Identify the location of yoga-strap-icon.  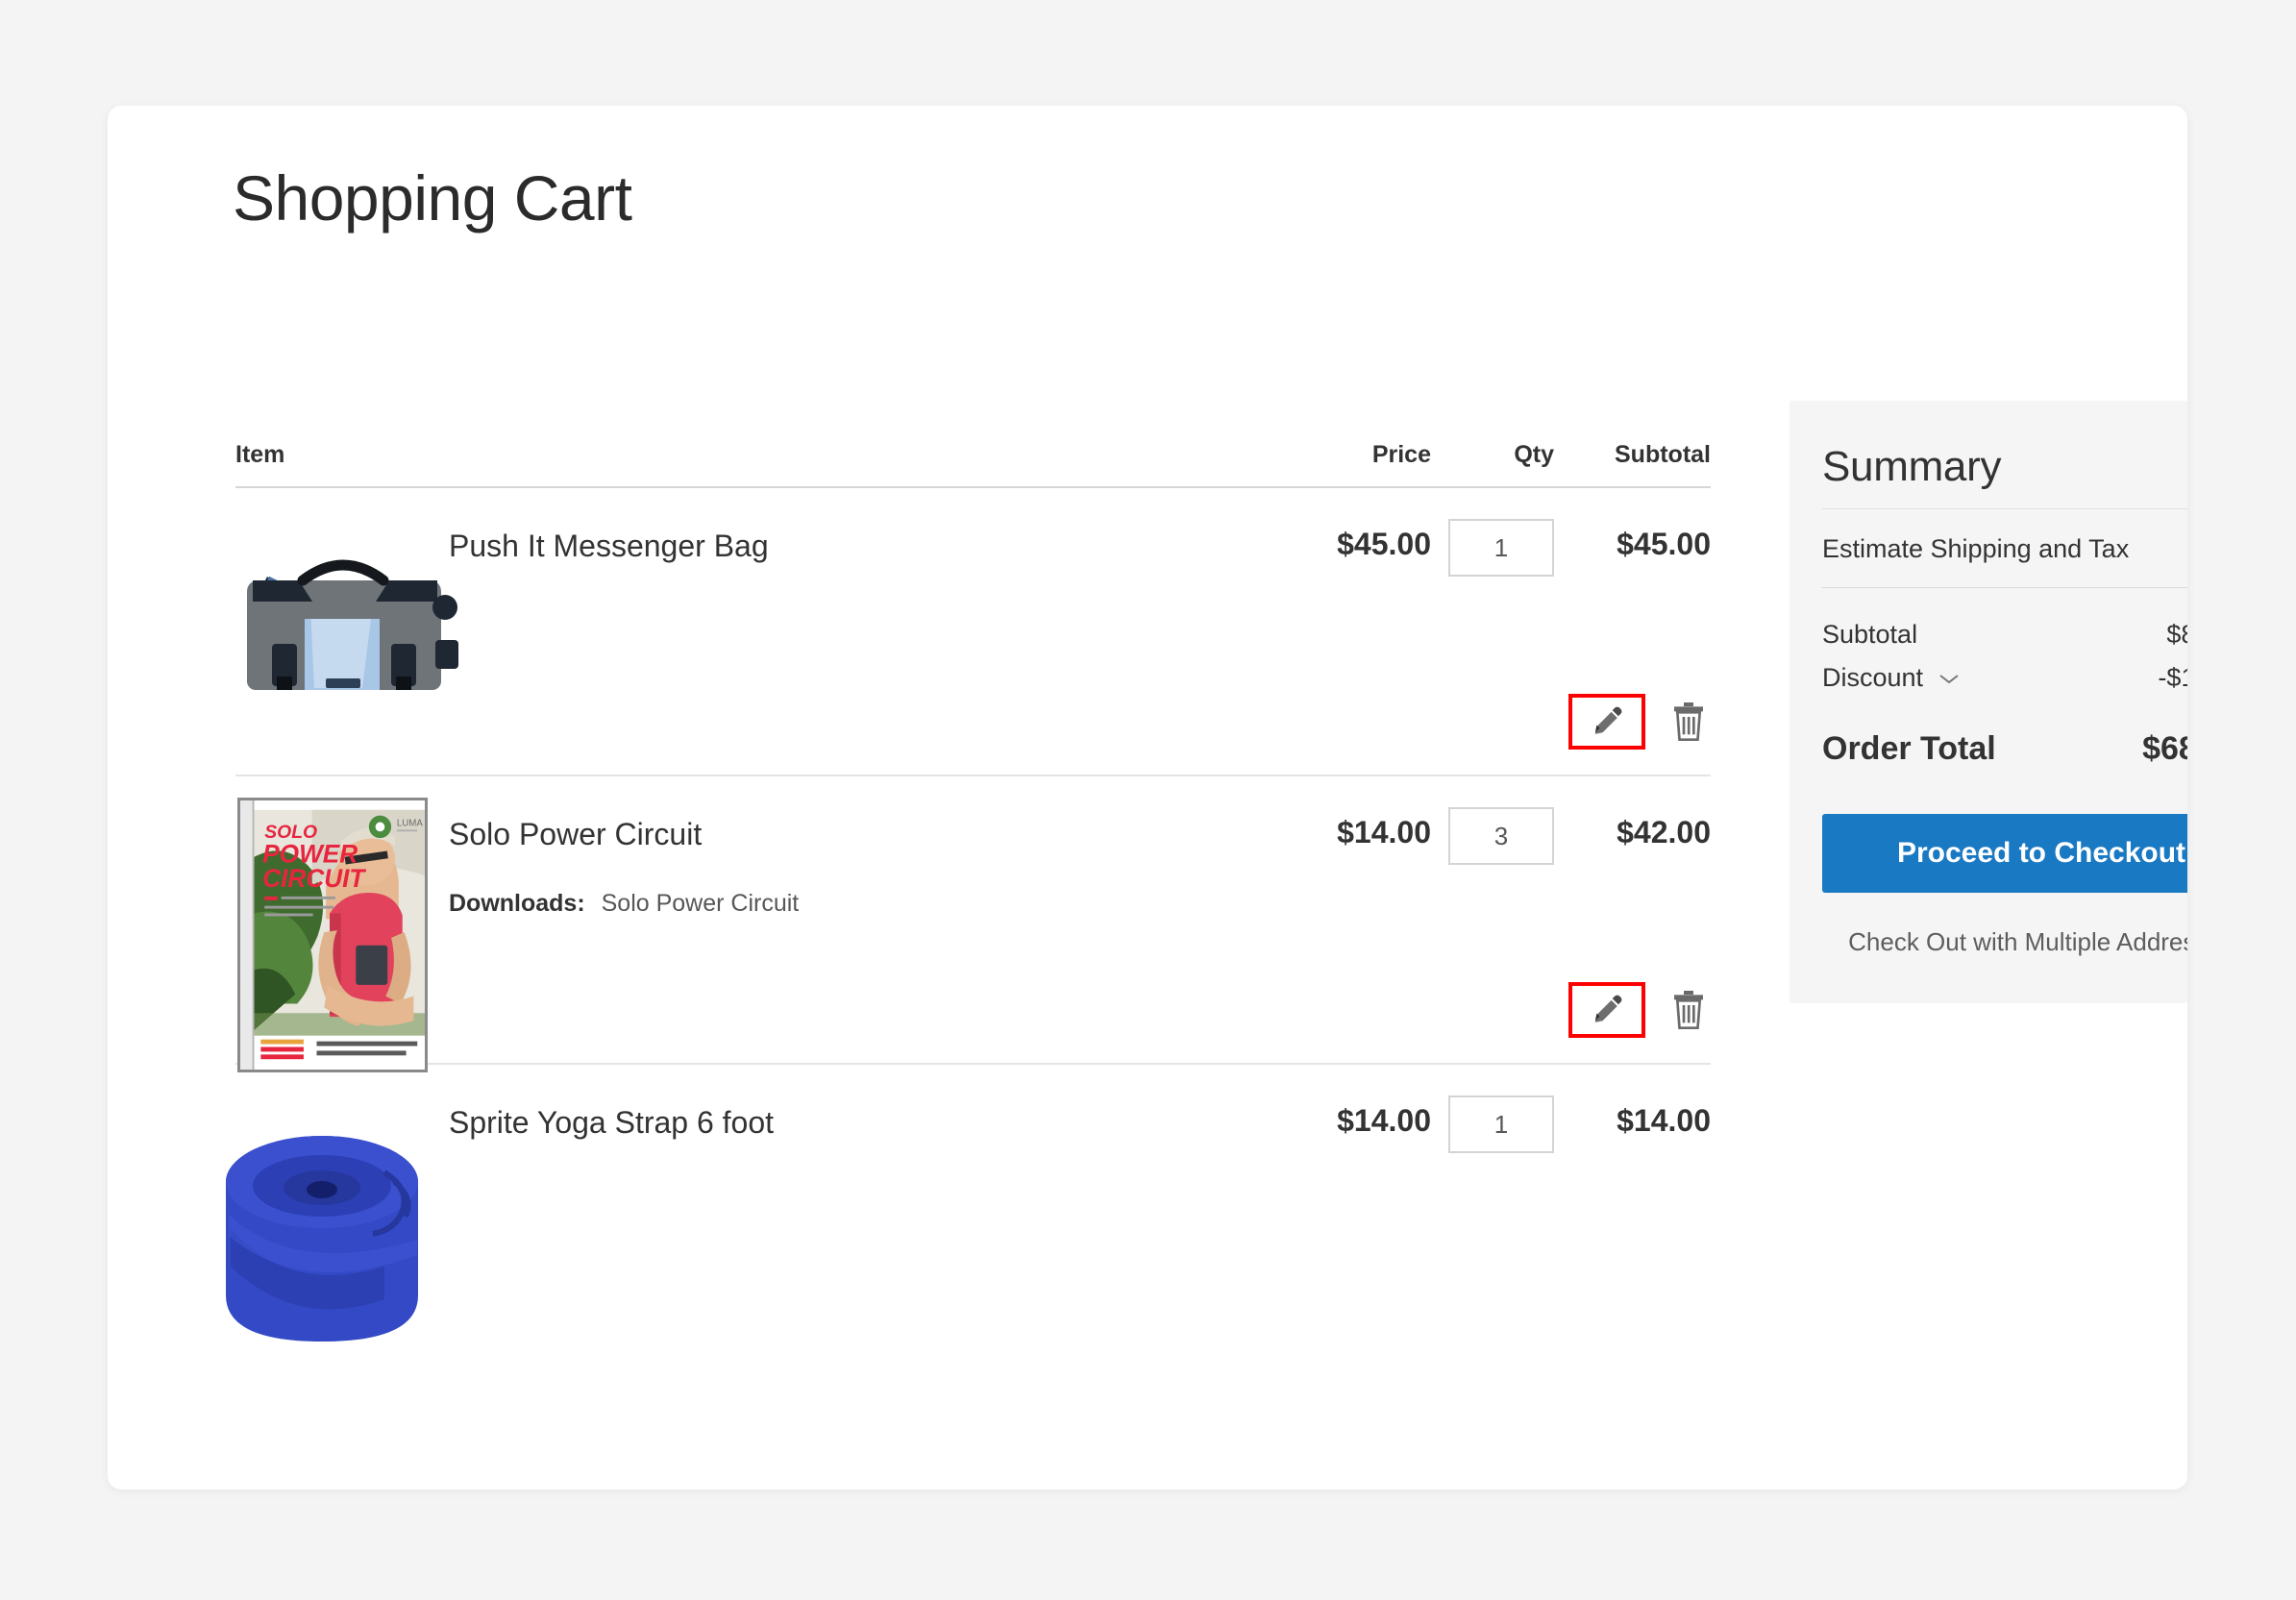
(322, 1239).